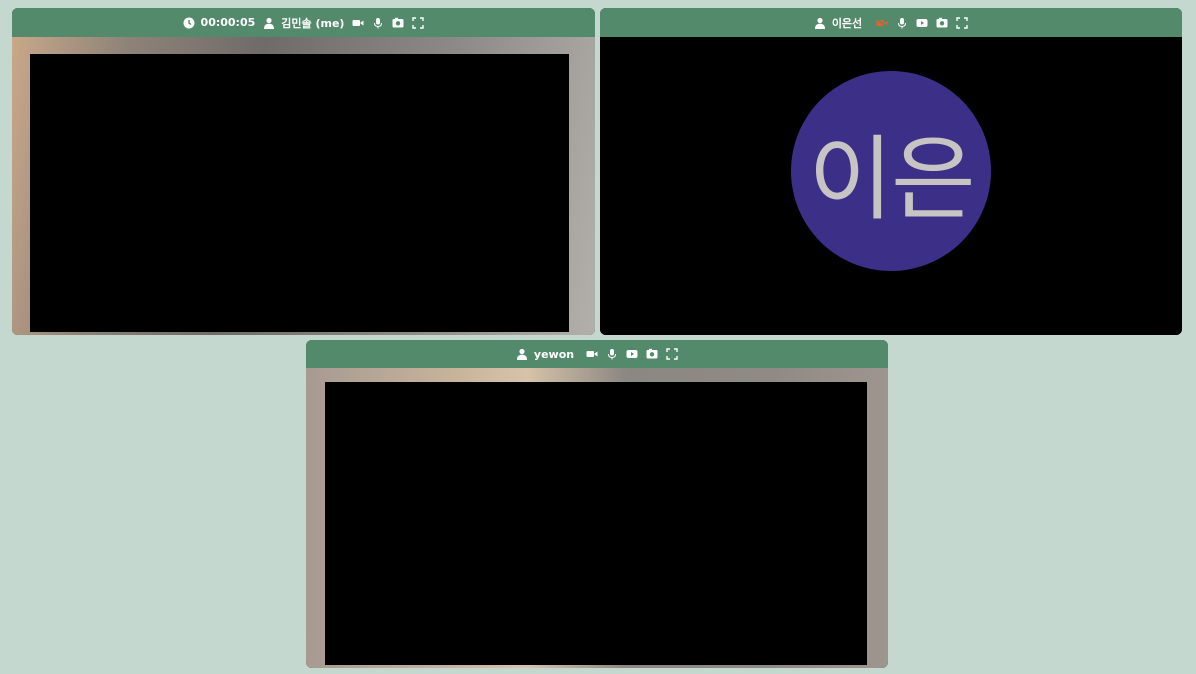  I want to click on participant-name: yewon, so click(554, 354).